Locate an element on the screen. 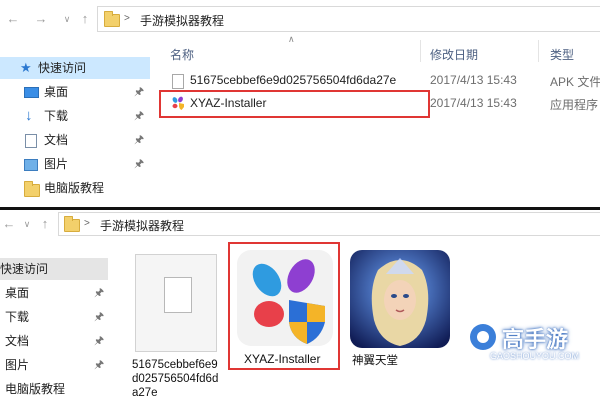 The image size is (600, 400). nav-forward-button: → is located at coordinates (41, 19).